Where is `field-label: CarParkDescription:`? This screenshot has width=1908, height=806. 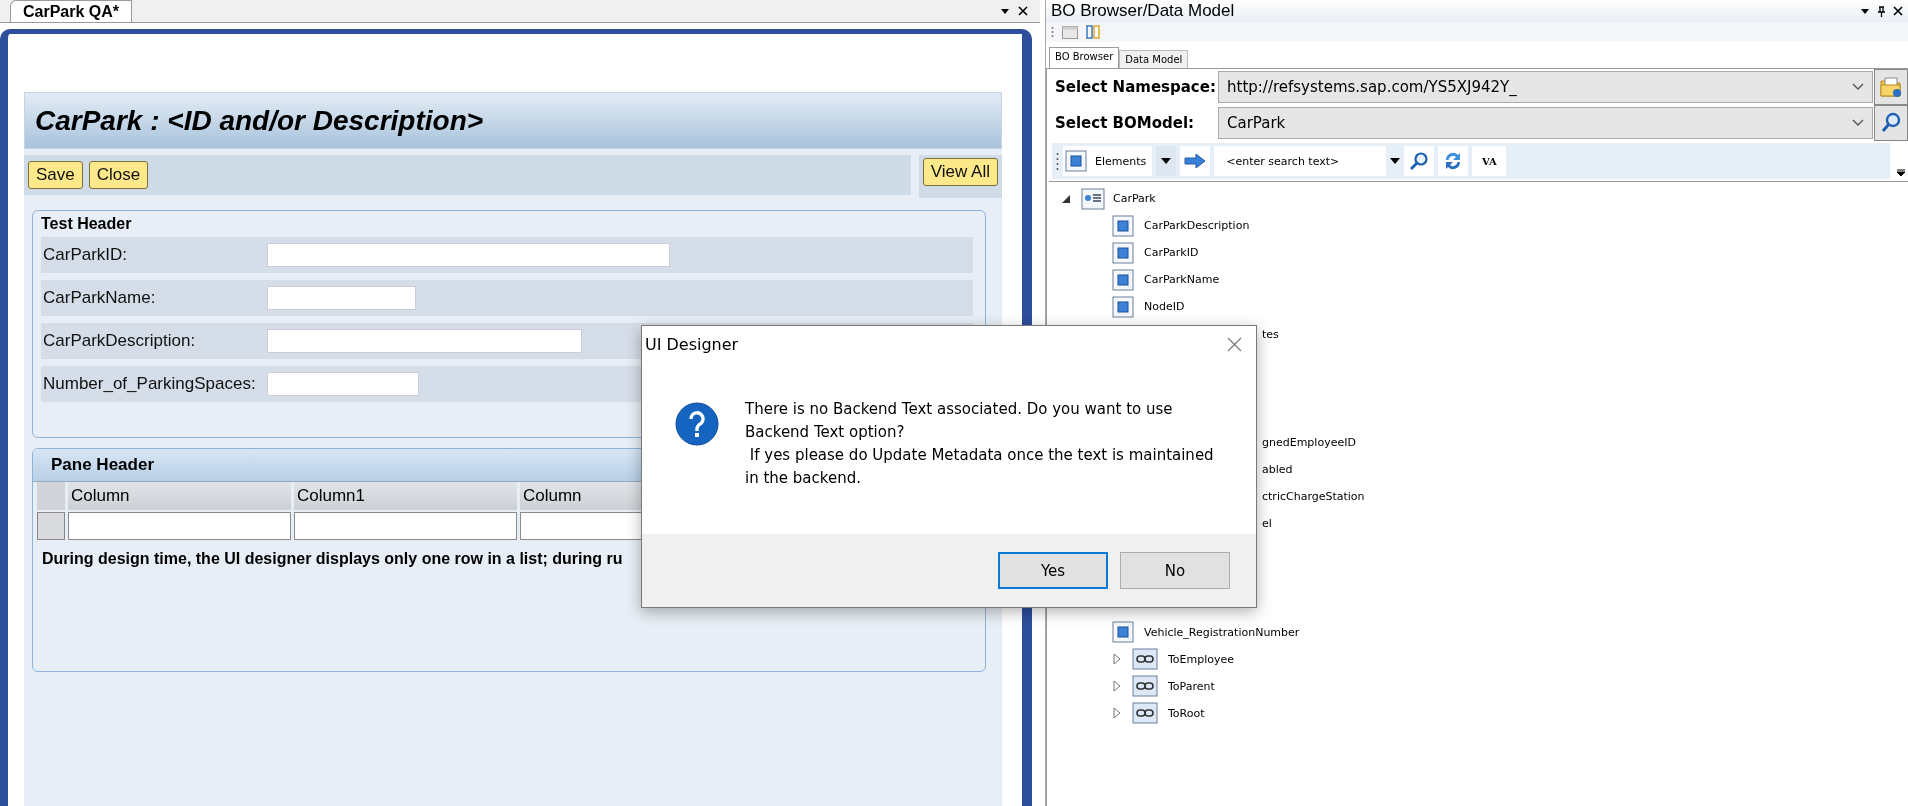 field-label: CarParkDescription: is located at coordinates (119, 341).